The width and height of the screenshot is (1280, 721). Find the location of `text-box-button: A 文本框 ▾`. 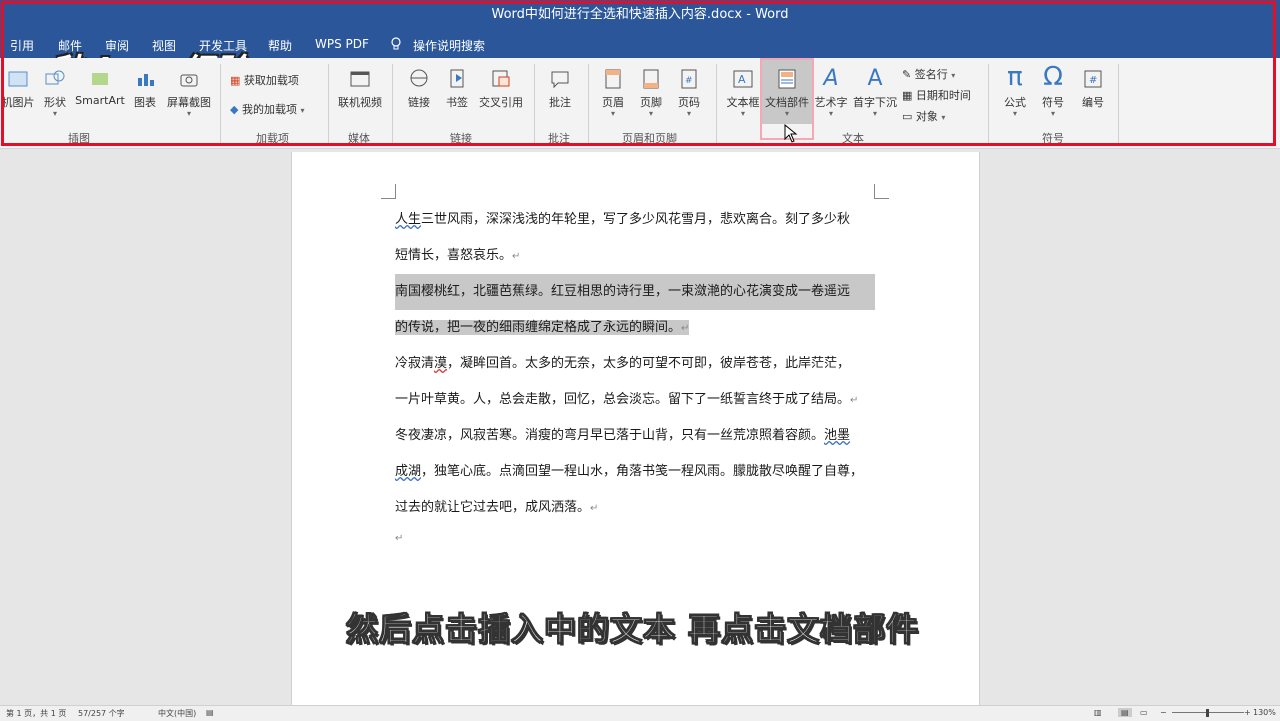

text-box-button: A 文本框 ▾ is located at coordinates (743, 93).